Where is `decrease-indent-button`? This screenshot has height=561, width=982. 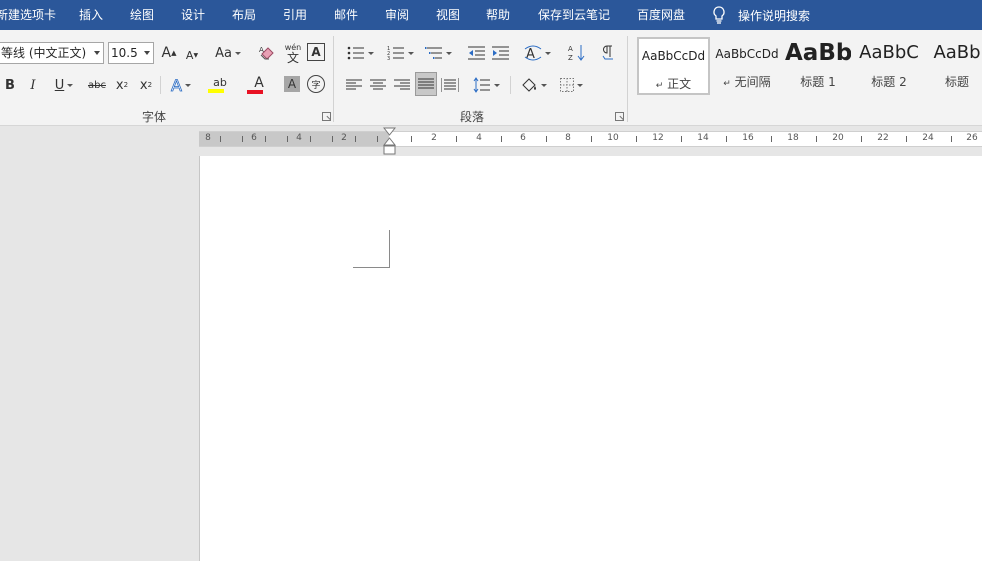
decrease-indent-button is located at coordinates (477, 53).